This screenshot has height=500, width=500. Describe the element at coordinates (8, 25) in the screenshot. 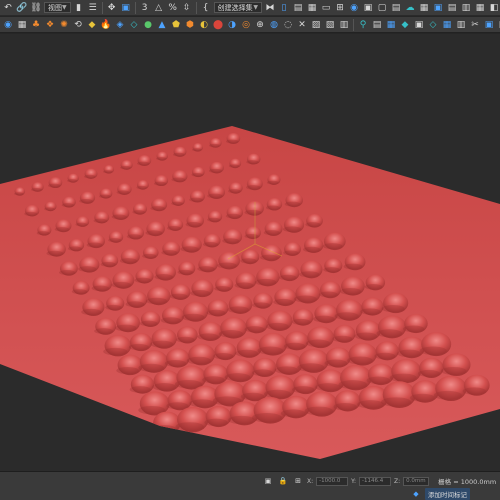

I see `script-icon: ◉` at that location.